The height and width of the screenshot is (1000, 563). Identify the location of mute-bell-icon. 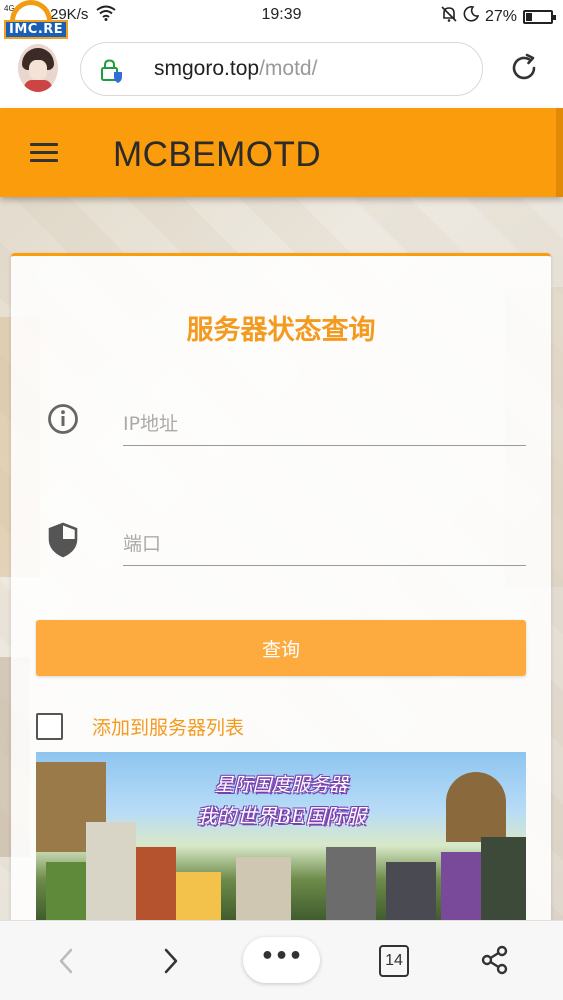
(449, 16).